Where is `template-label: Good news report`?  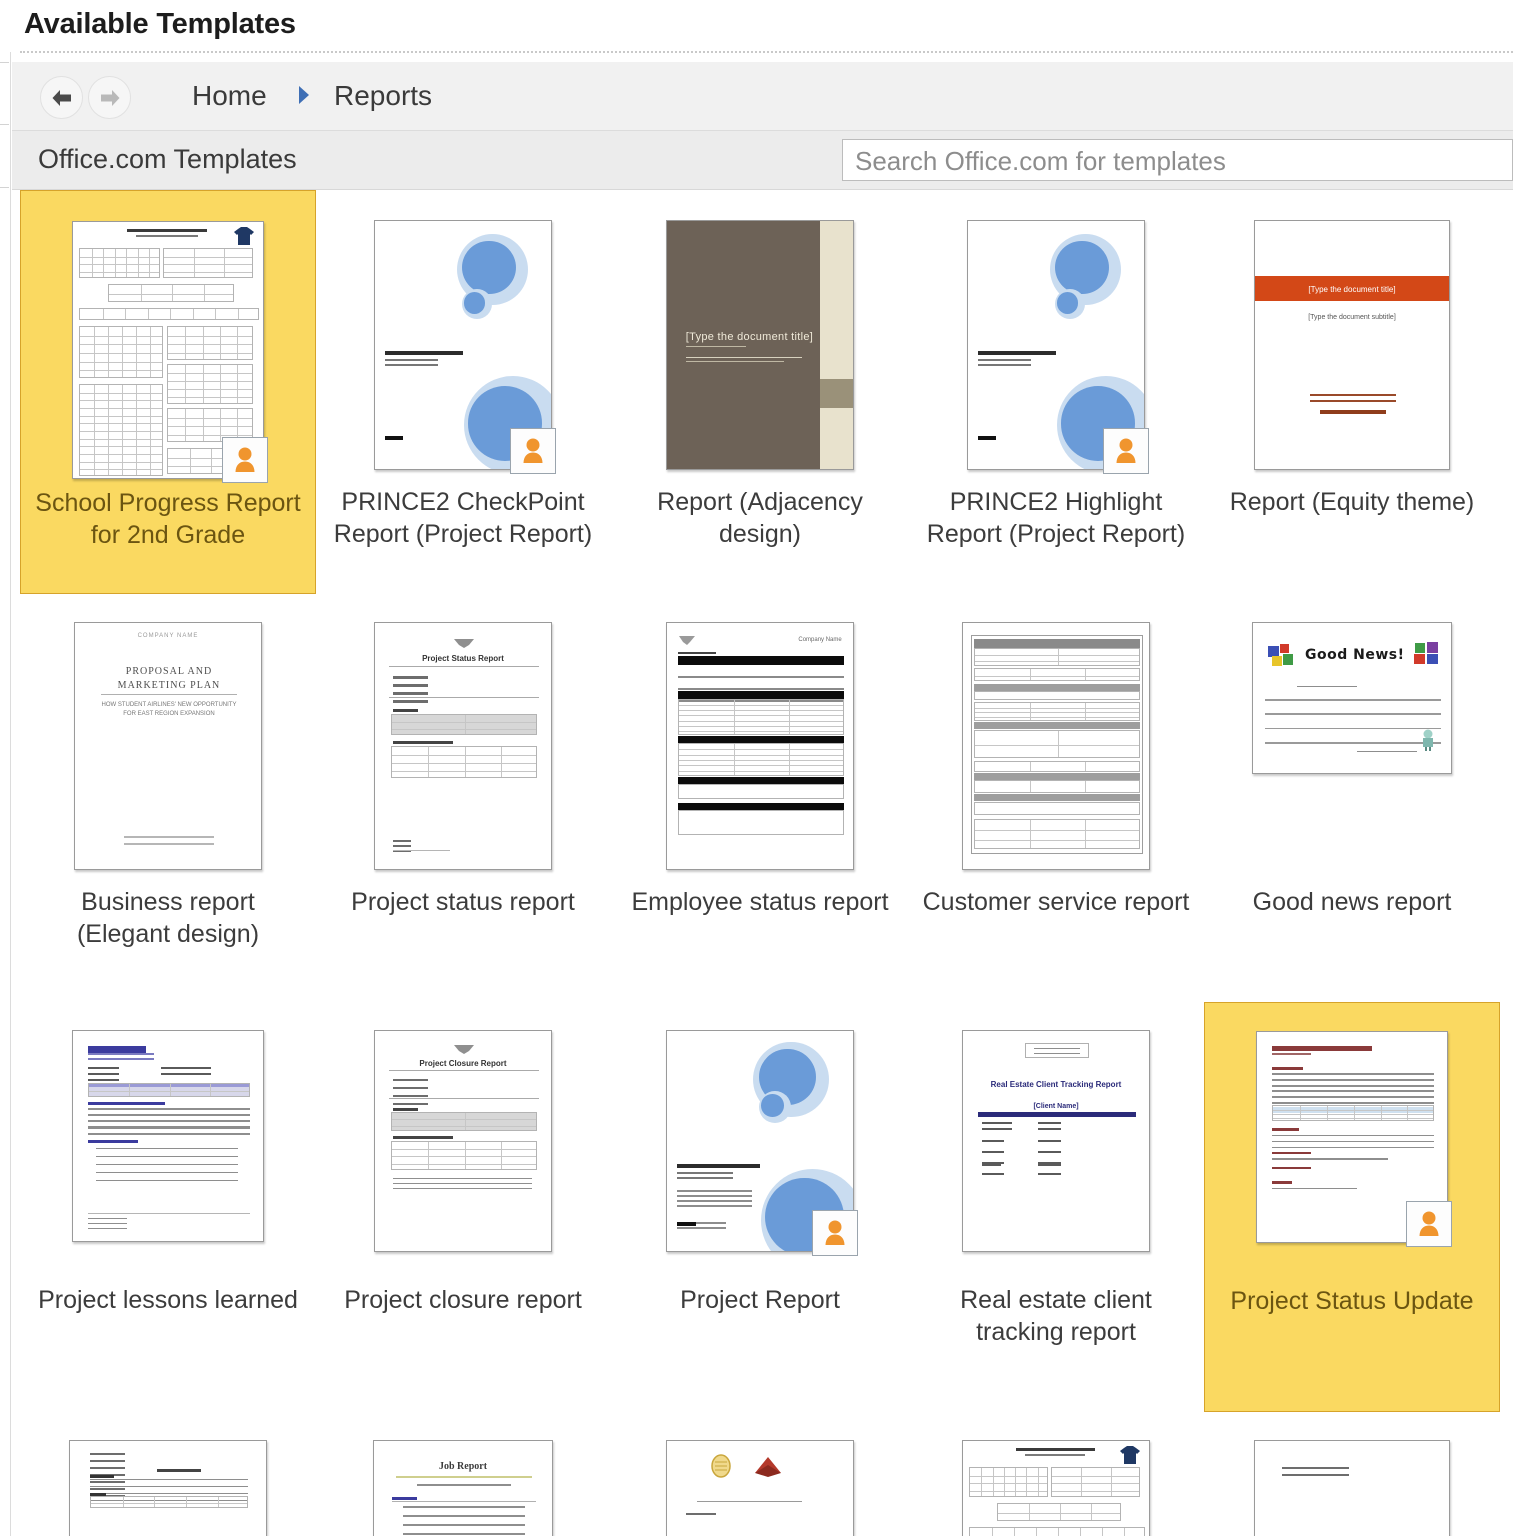
template-label: Good news report is located at coordinates (1352, 902).